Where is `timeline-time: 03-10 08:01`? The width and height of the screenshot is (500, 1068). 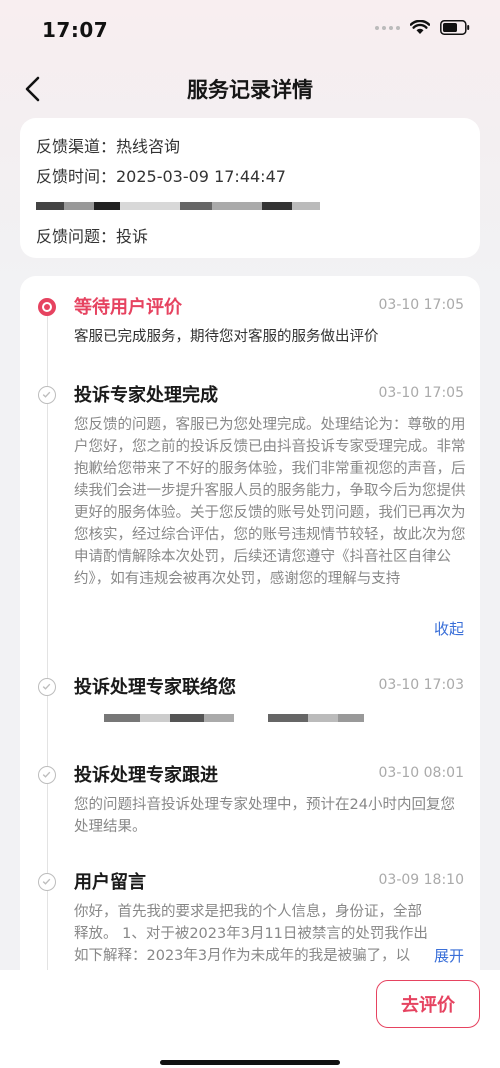 timeline-time: 03-10 08:01 is located at coordinates (421, 773).